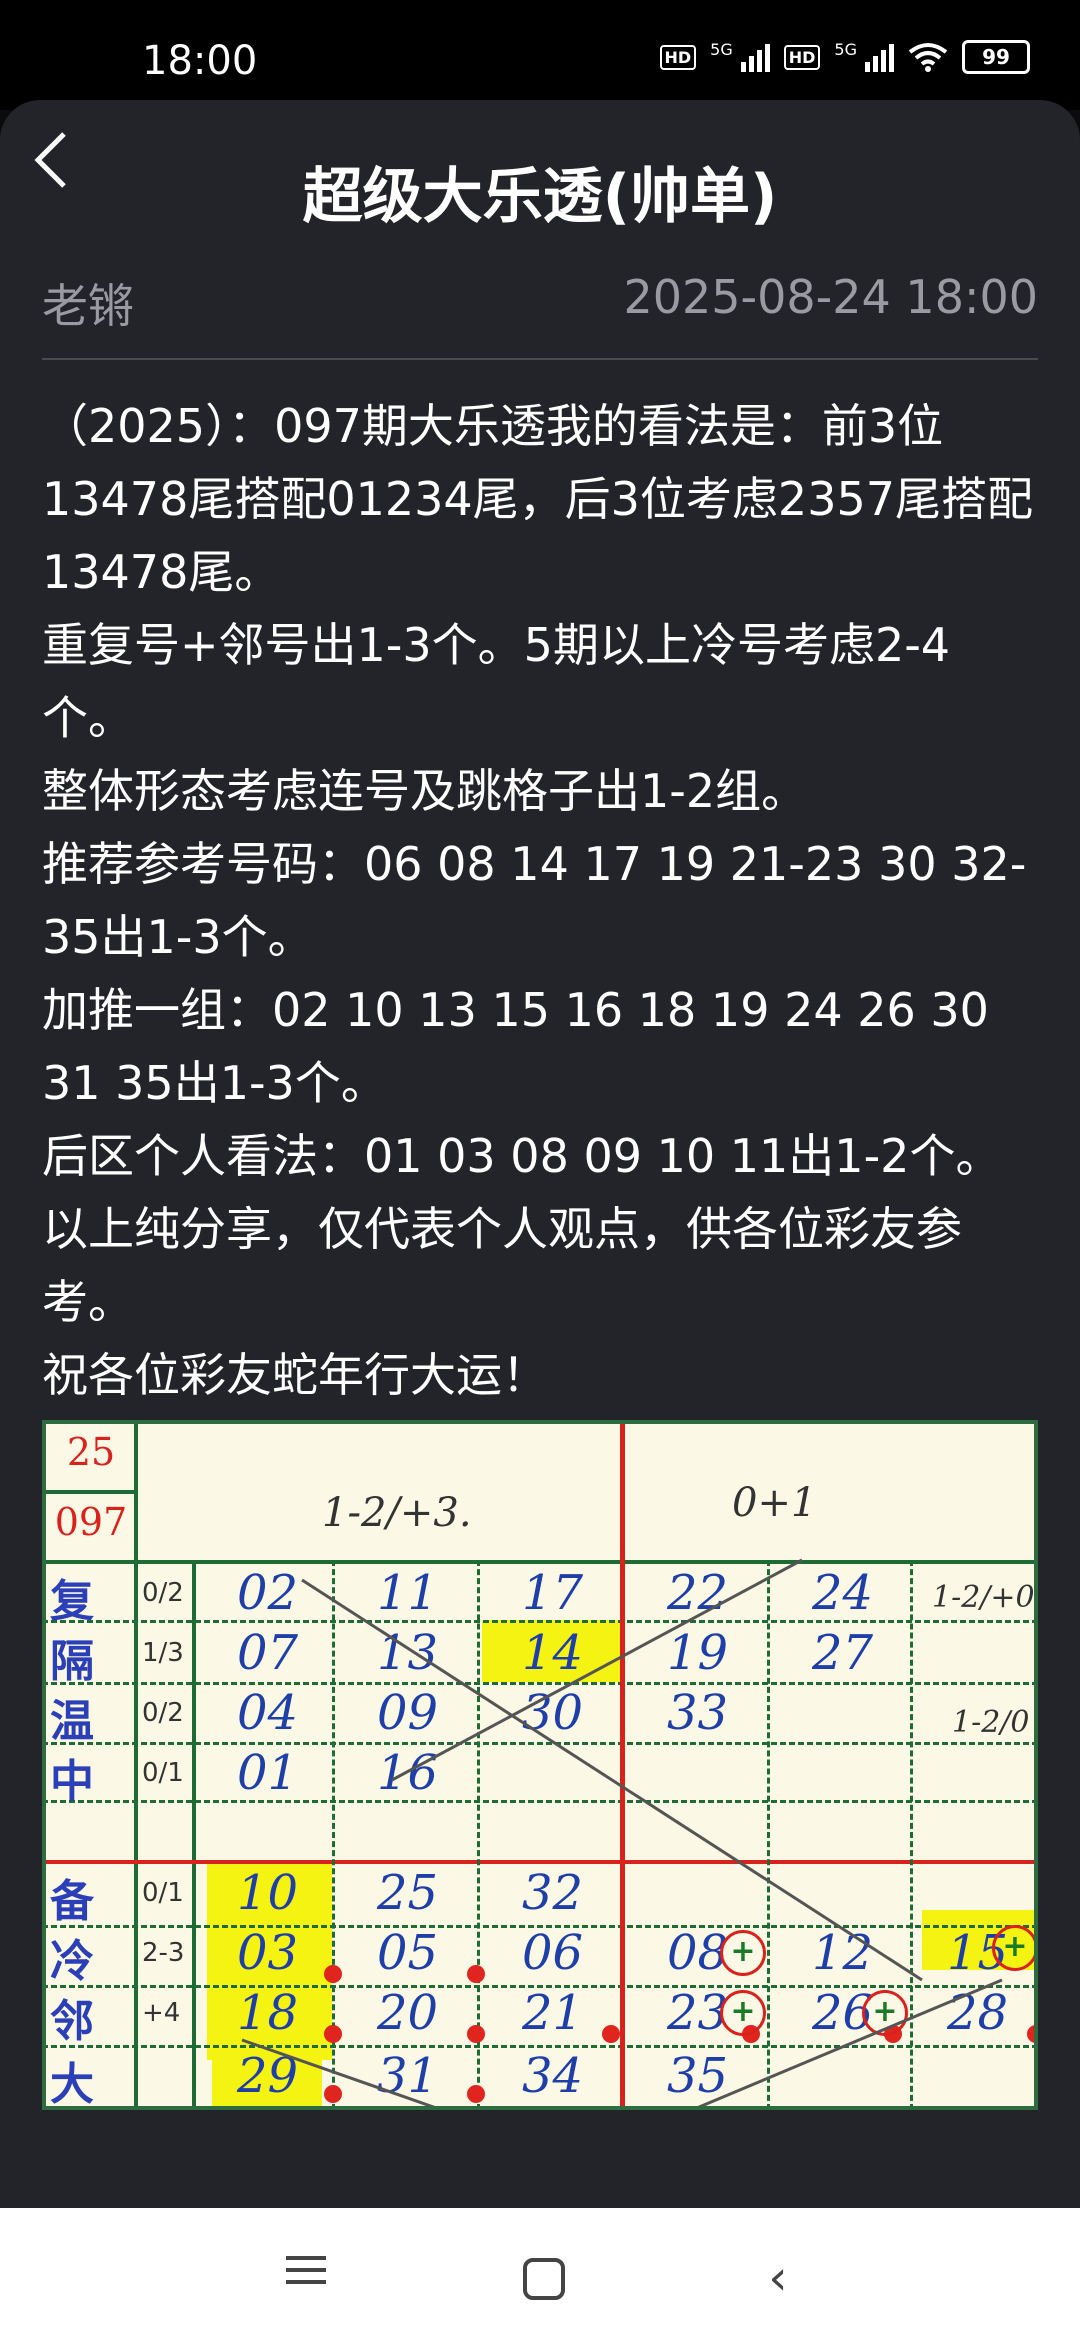 The width and height of the screenshot is (1080, 2340). I want to click on paragraph: 以上纯分享，仅代表个人观点，供各位彩友参考。, so click(502, 1265).